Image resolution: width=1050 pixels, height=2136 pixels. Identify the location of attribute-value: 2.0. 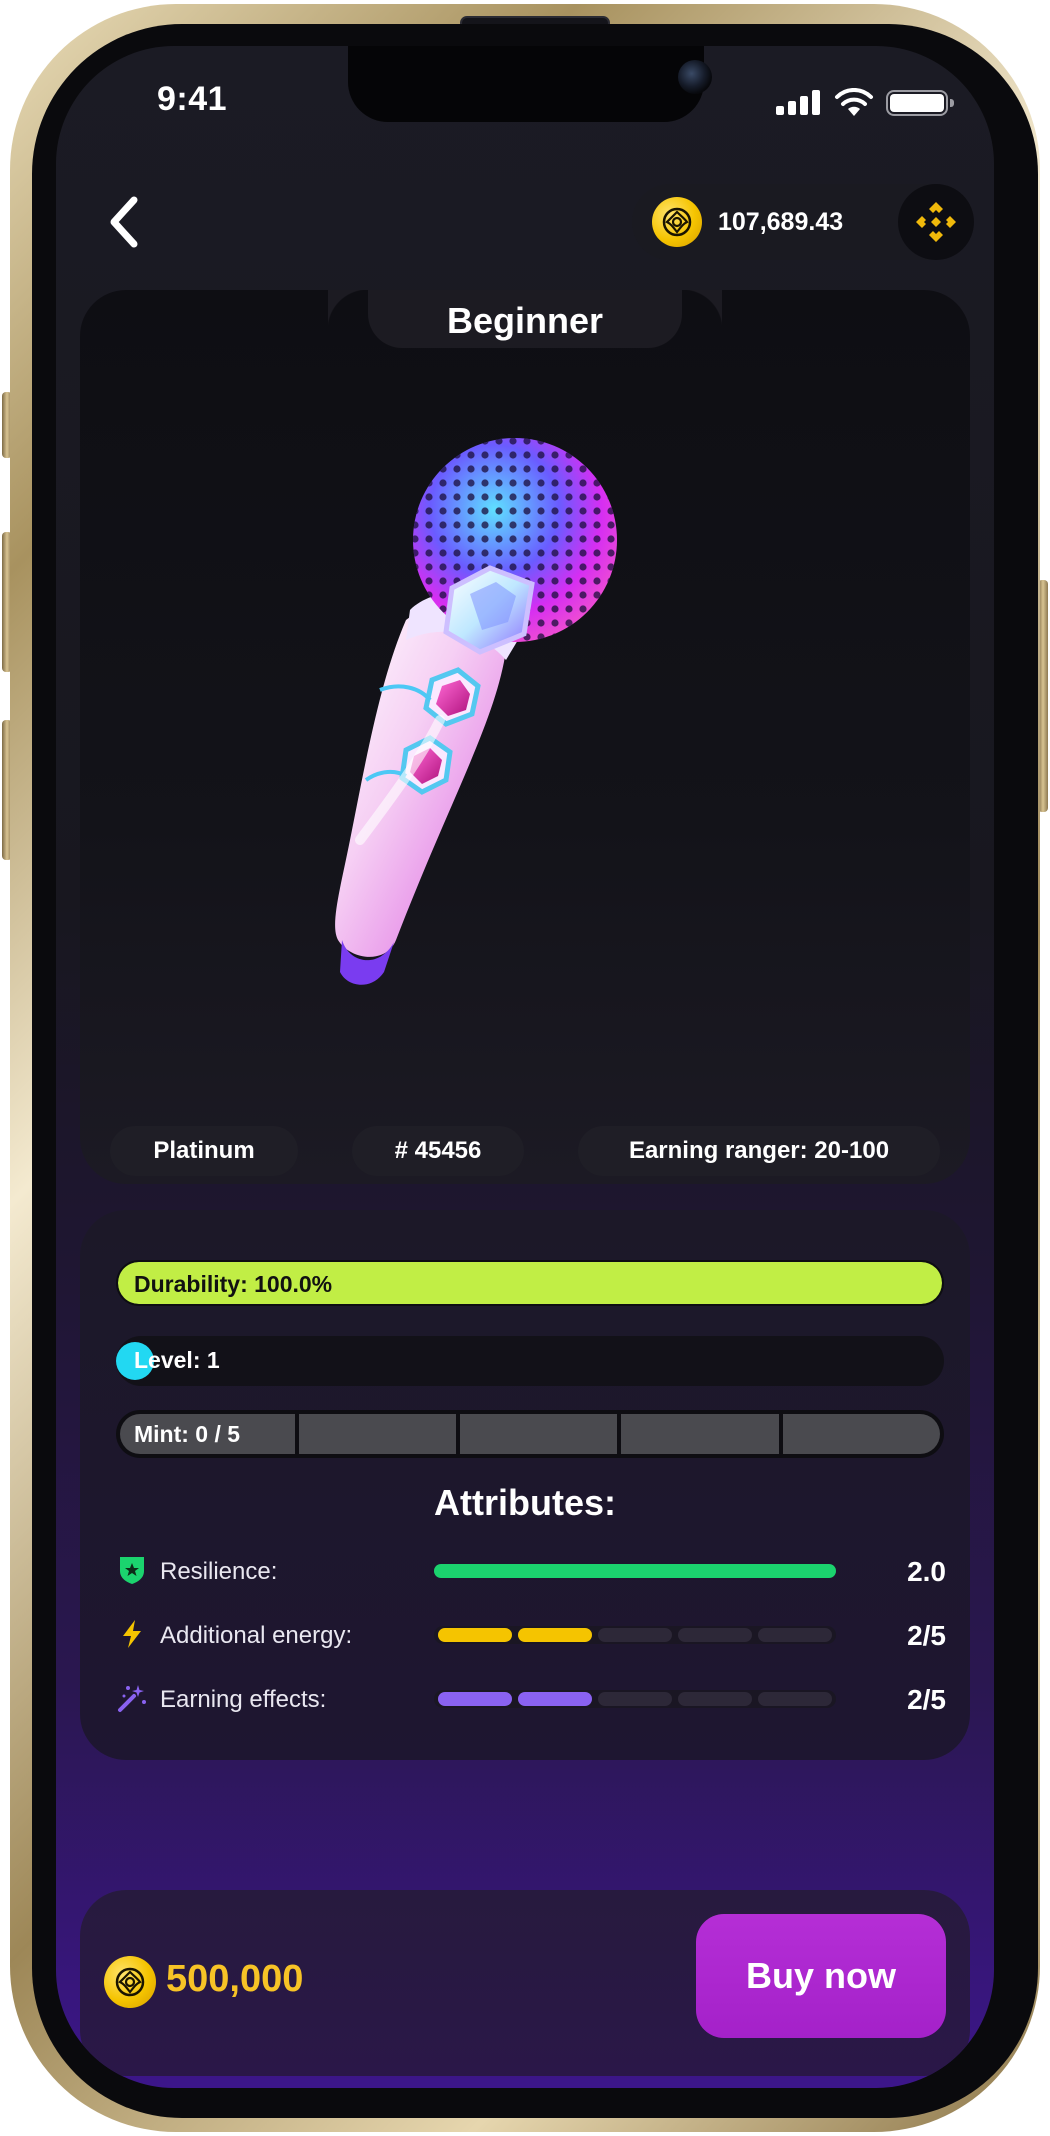
(926, 1571).